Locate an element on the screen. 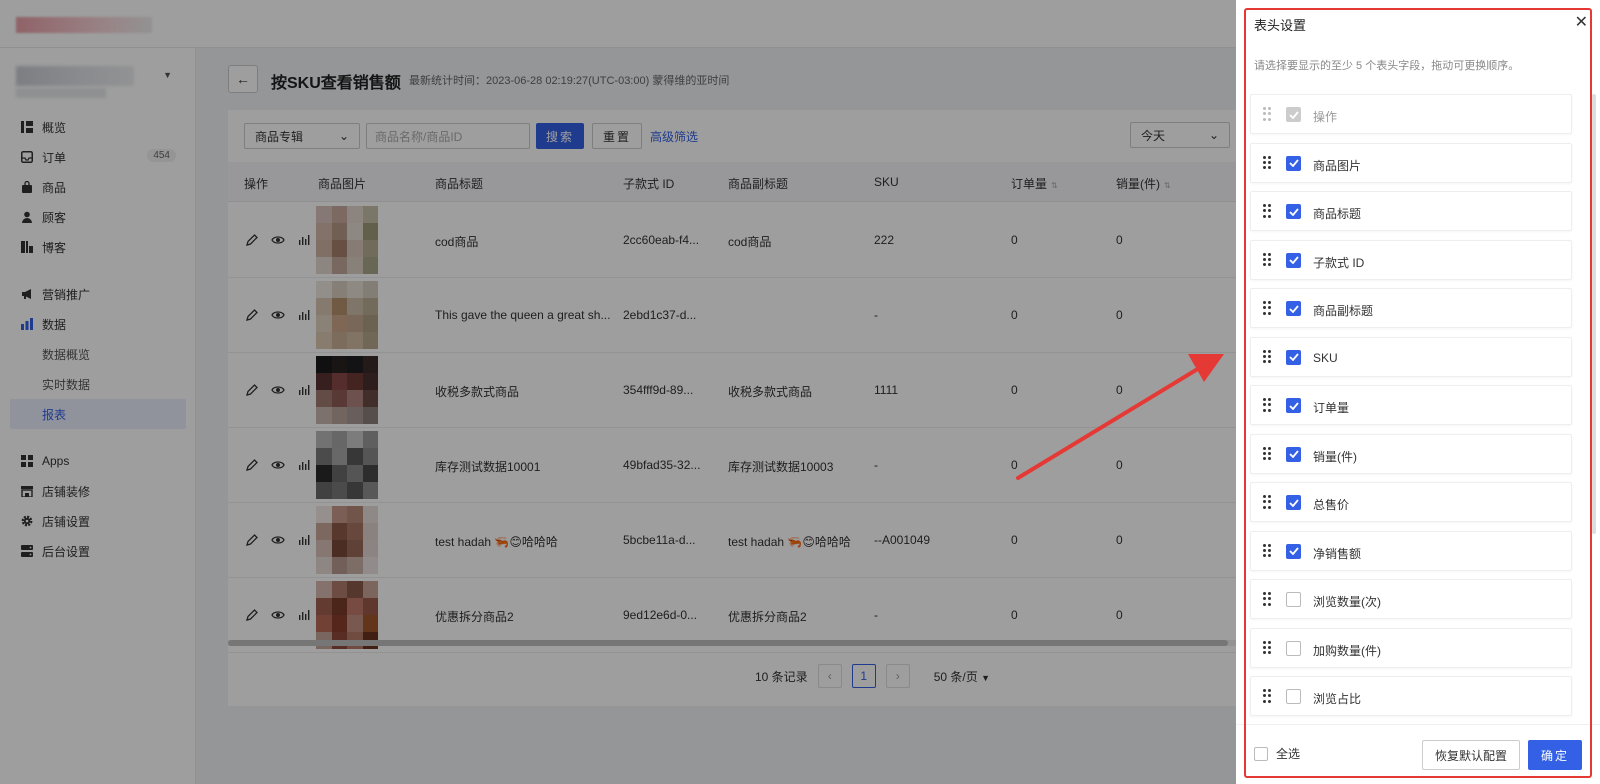 Image resolution: width=1600 pixels, height=784 pixels. select-all-checkbox: 全选 is located at coordinates (1277, 753).